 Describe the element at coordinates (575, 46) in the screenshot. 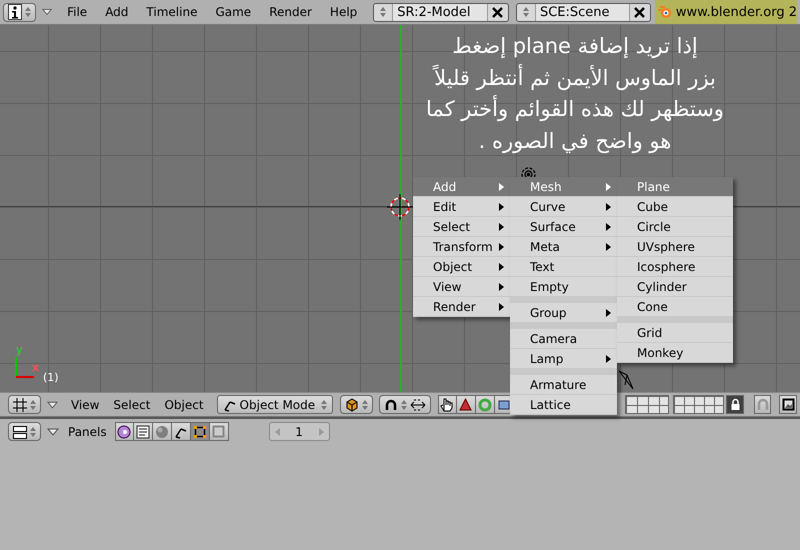

I see `annotation-text: إذا تريد إضافة plane إضغط` at that location.